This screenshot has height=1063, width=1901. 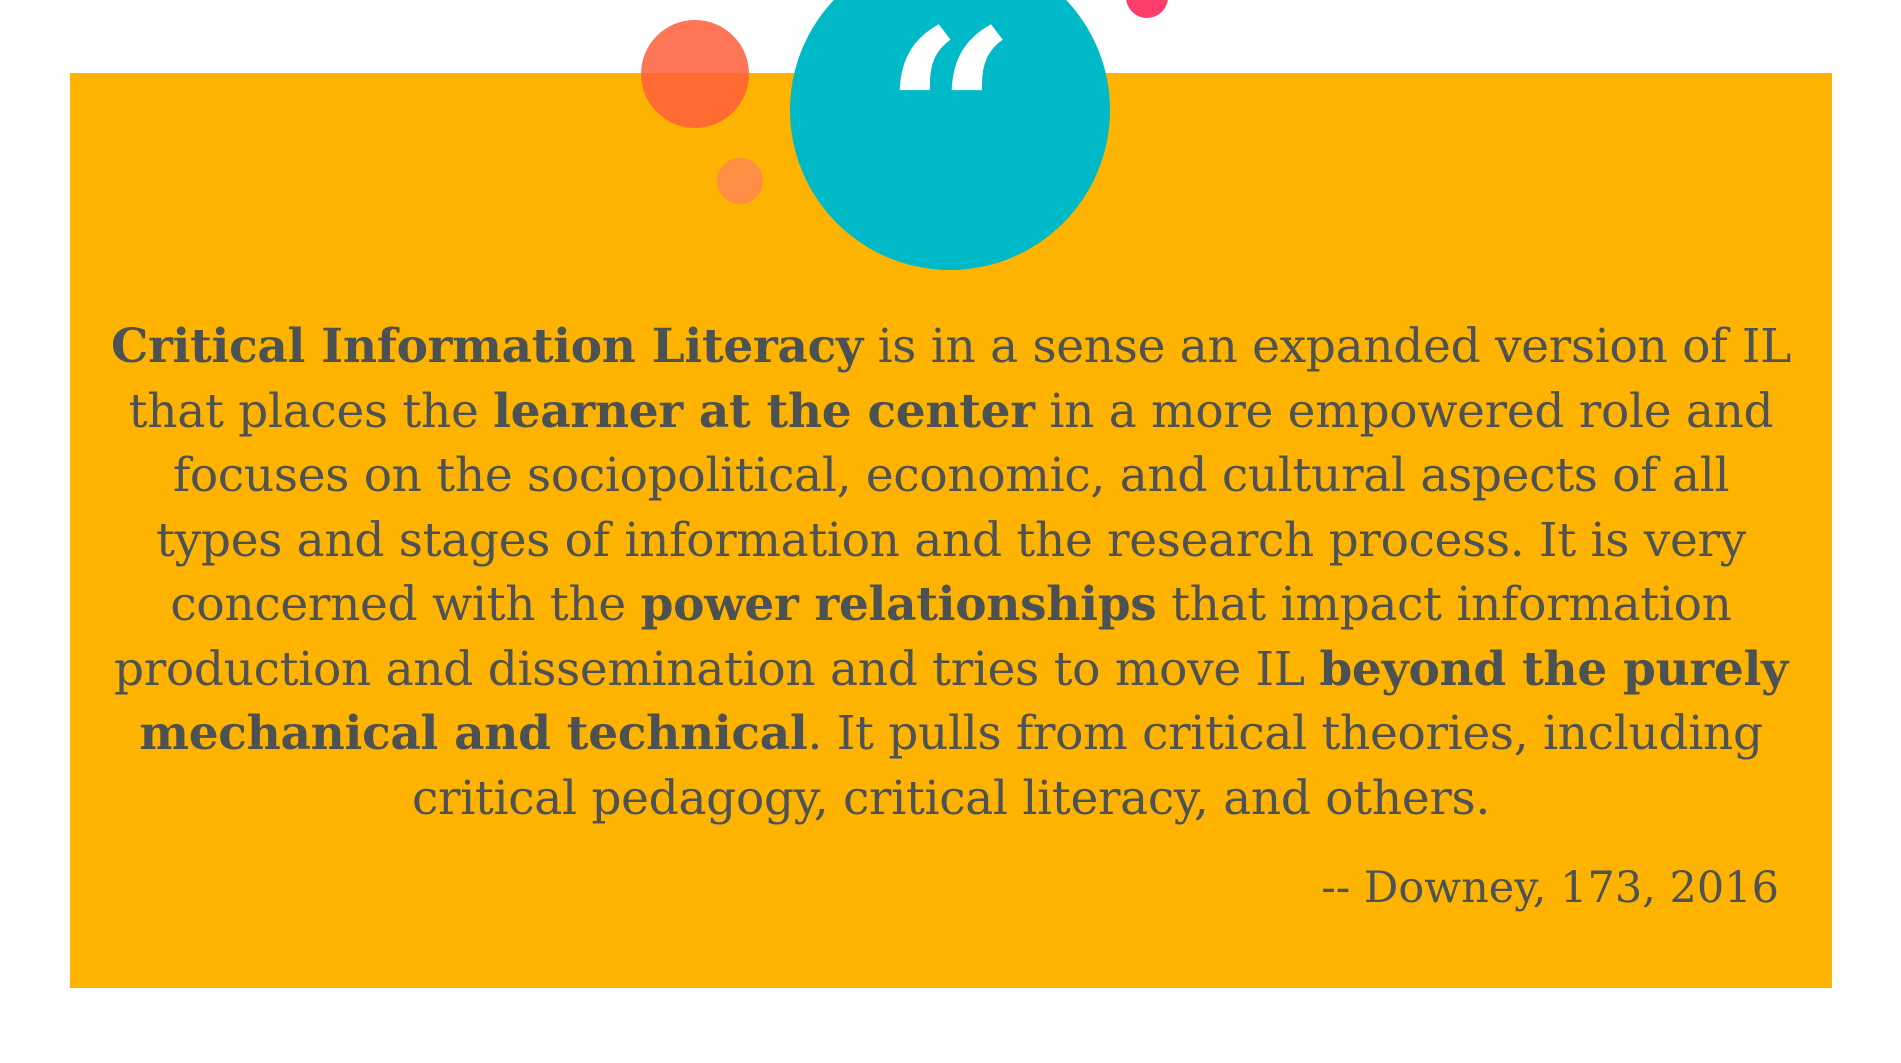 I want to click on quote-mark-icon: “, so click(x=950, y=125).